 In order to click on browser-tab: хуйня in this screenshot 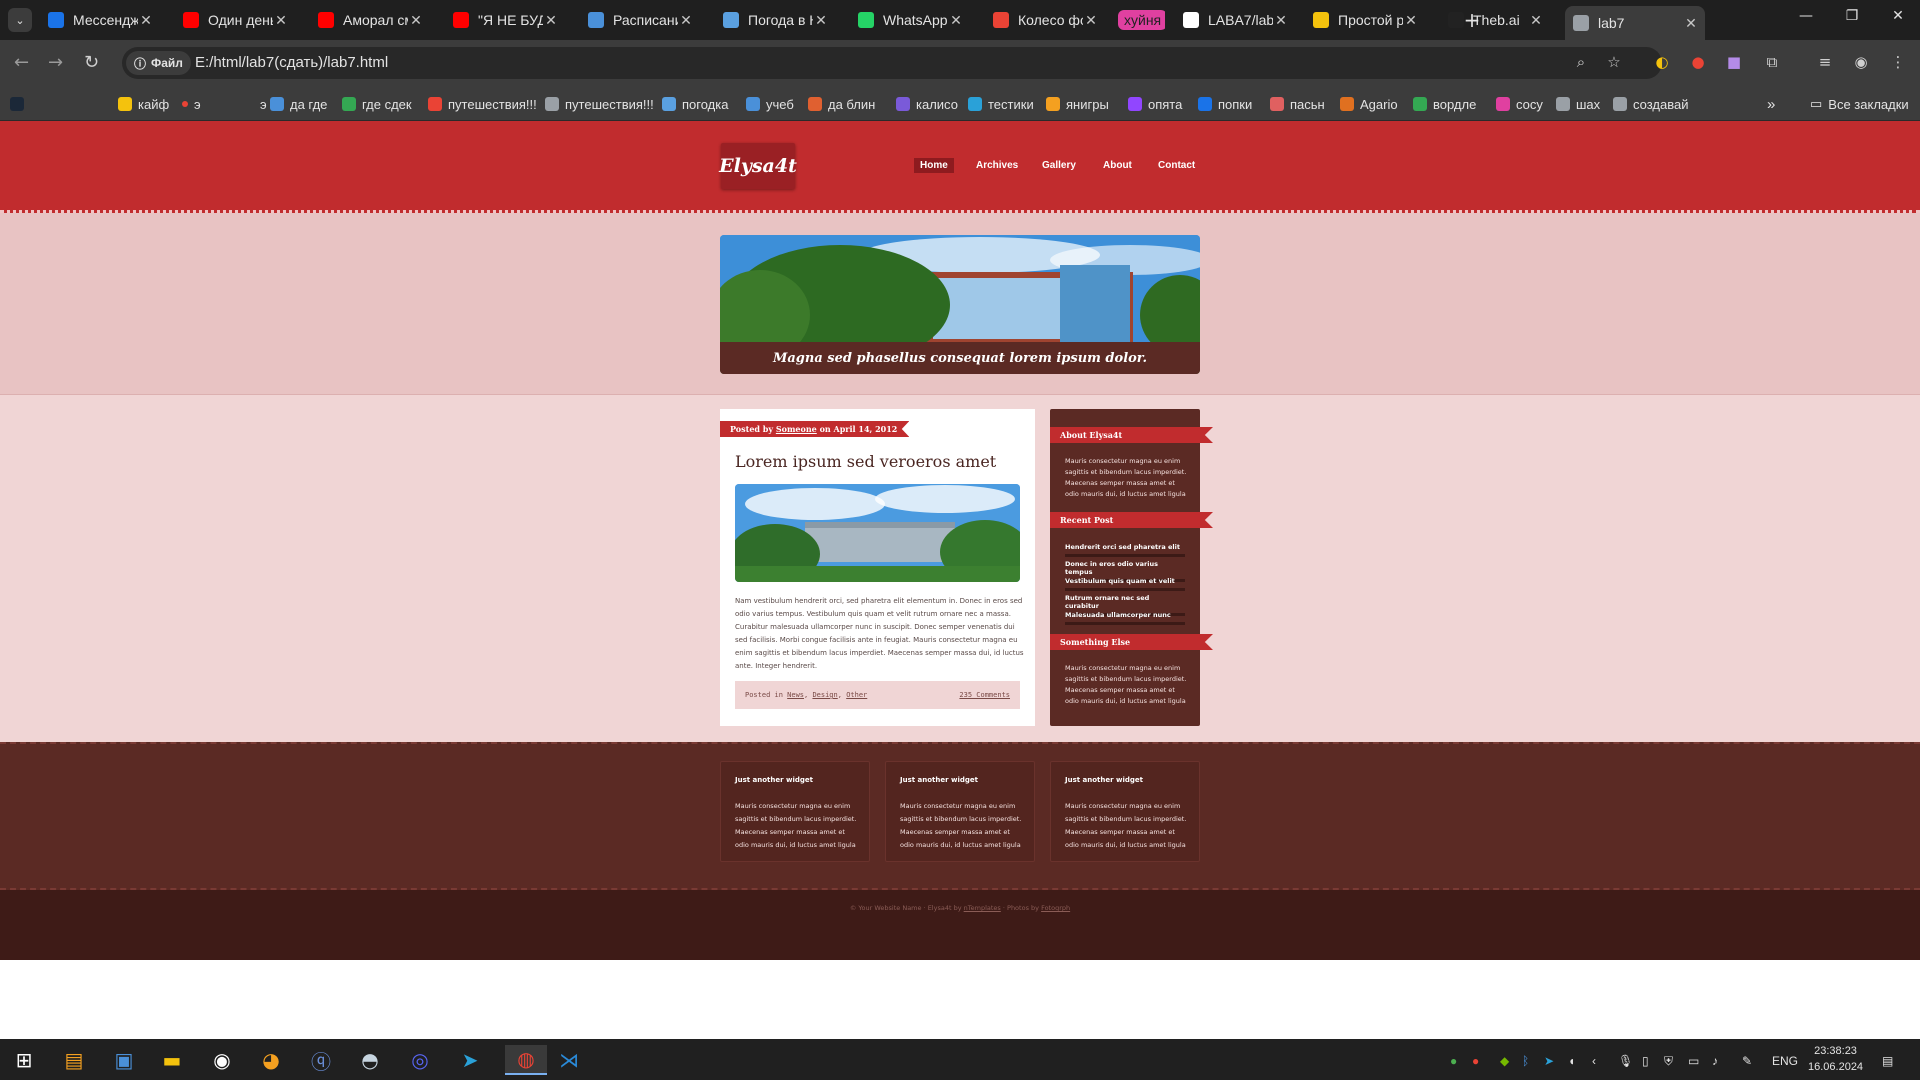, I will do `click(1137, 20)`.